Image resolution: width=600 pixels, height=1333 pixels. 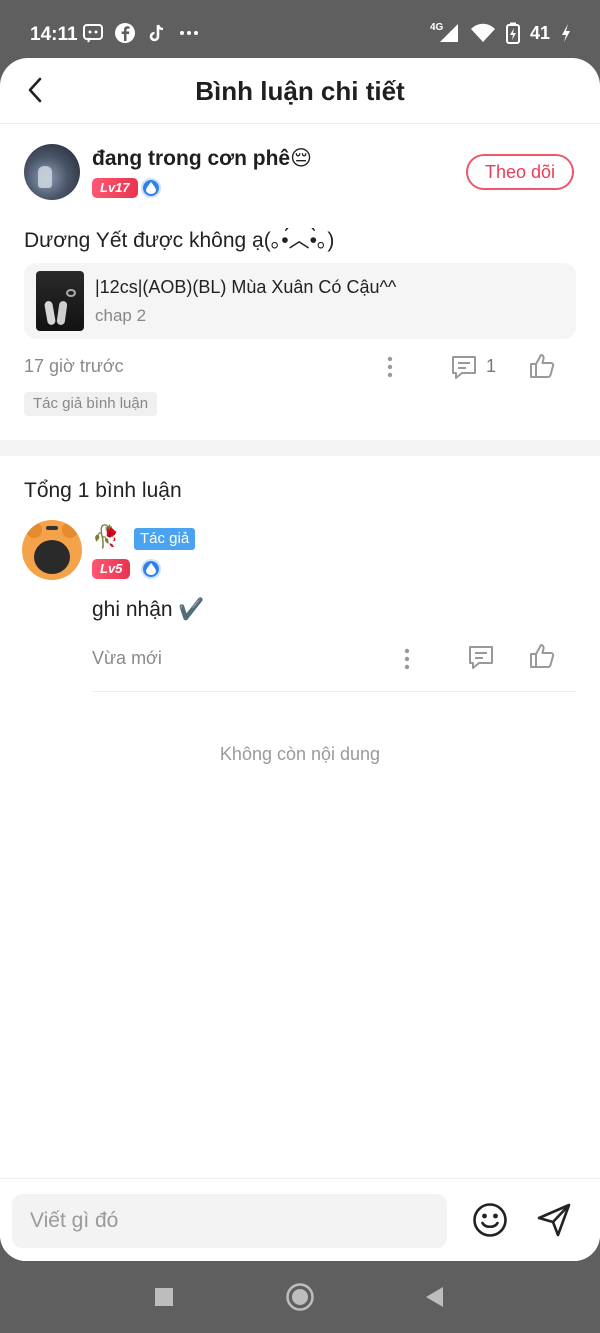 I want to click on smiley-icon, so click(x=490, y=1220).